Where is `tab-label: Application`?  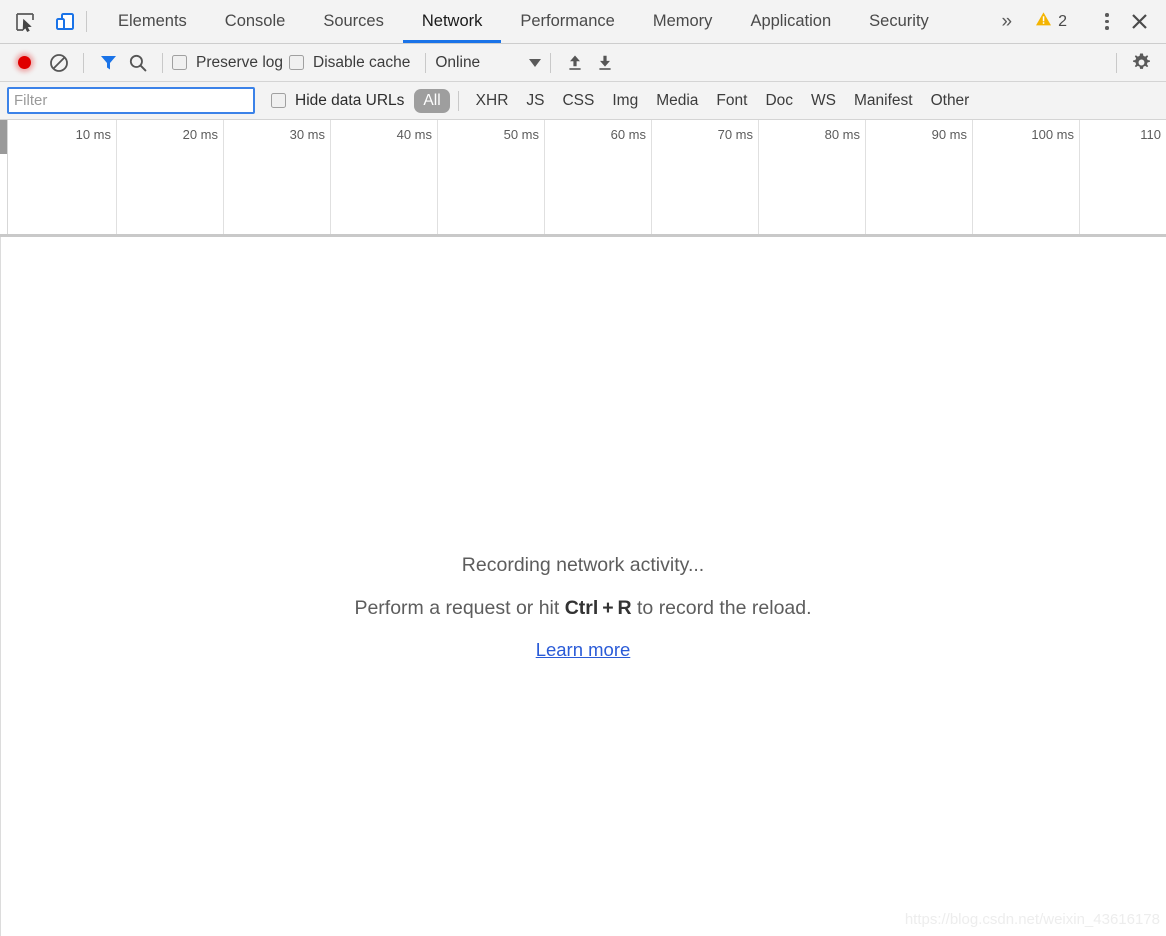 tab-label: Application is located at coordinates (791, 21).